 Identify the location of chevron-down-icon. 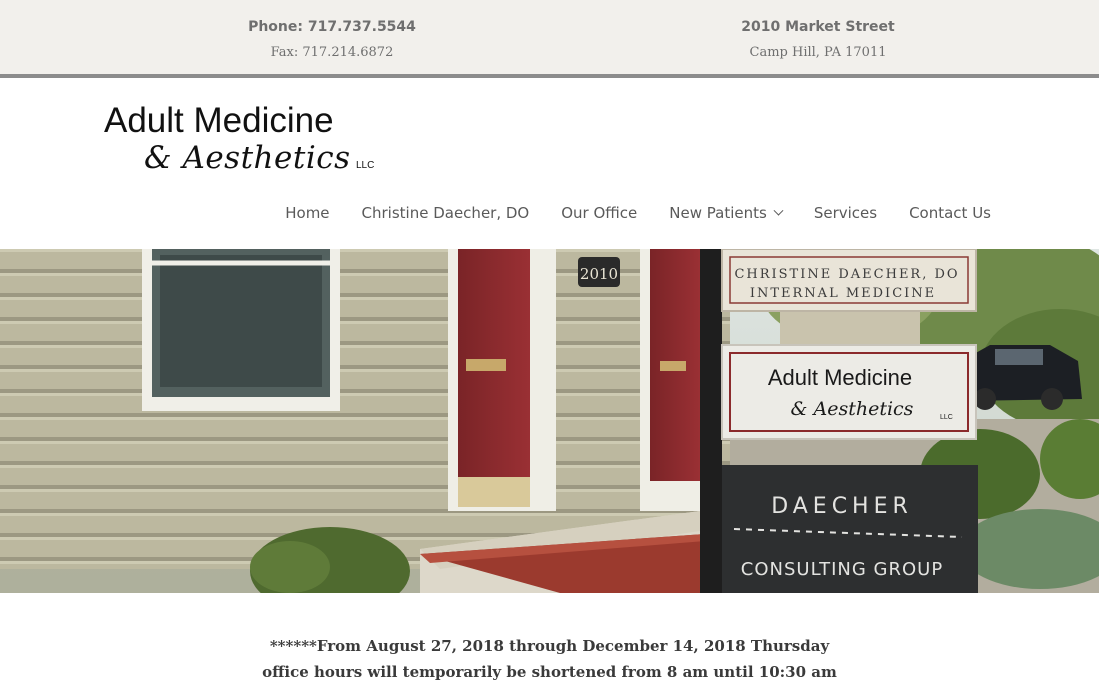
(778, 210).